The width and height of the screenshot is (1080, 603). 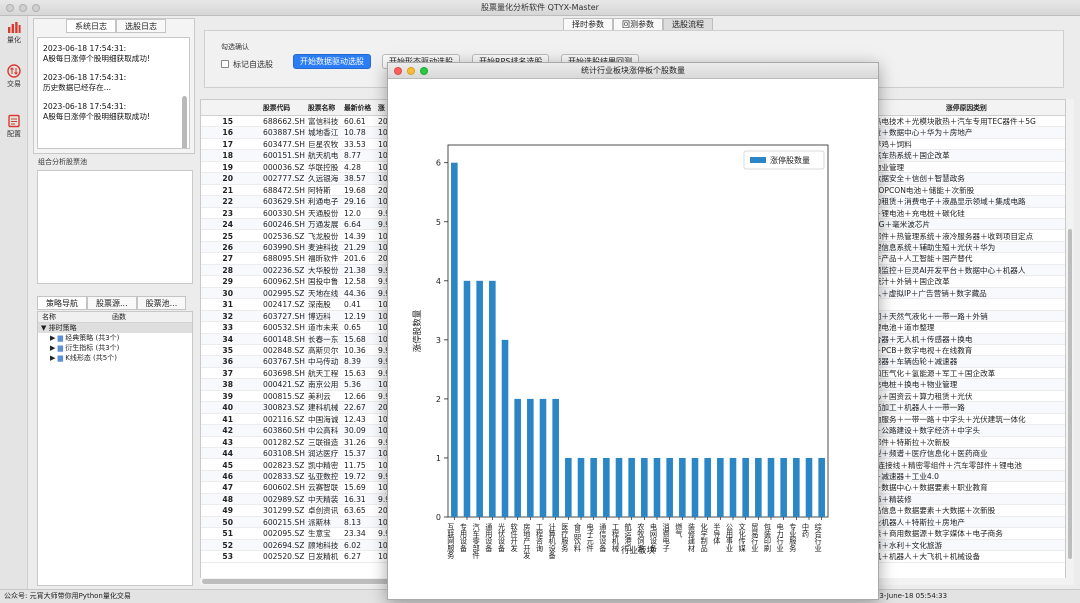 What do you see at coordinates (323, 442) in the screenshot?
I see `table-cell: 三联锻造` at bounding box center [323, 442].